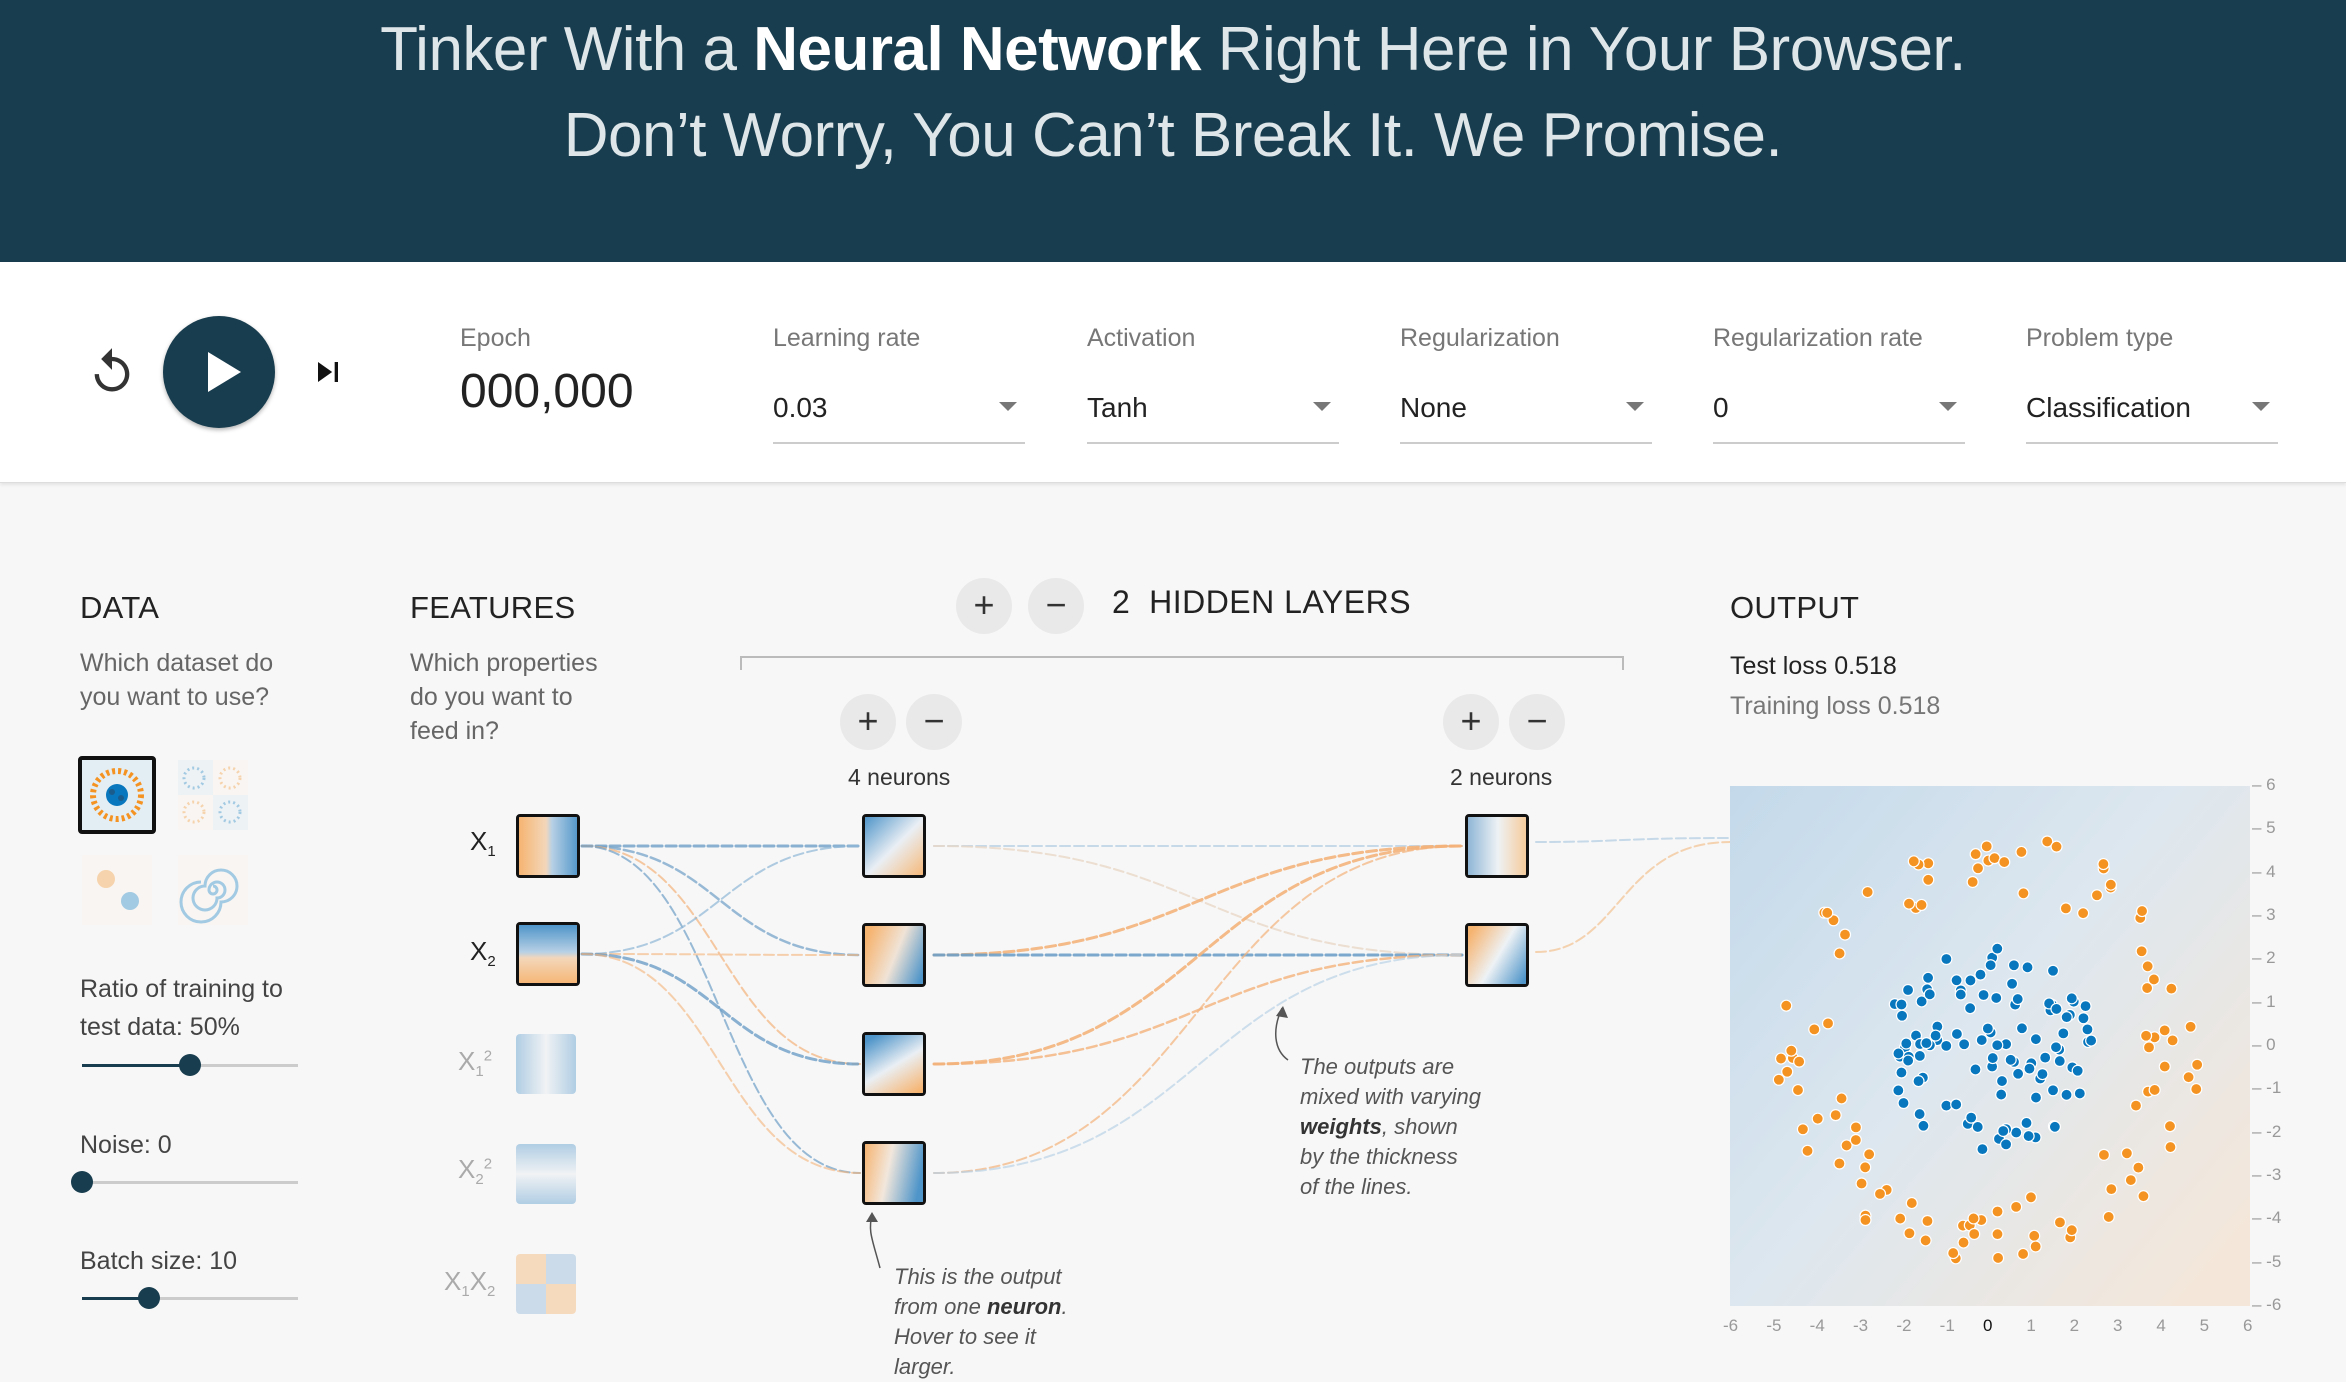 The height and width of the screenshot is (1382, 2346). Describe the element at coordinates (1356, 1186) in the screenshot. I see `annotation-line: of the lines.` at that location.